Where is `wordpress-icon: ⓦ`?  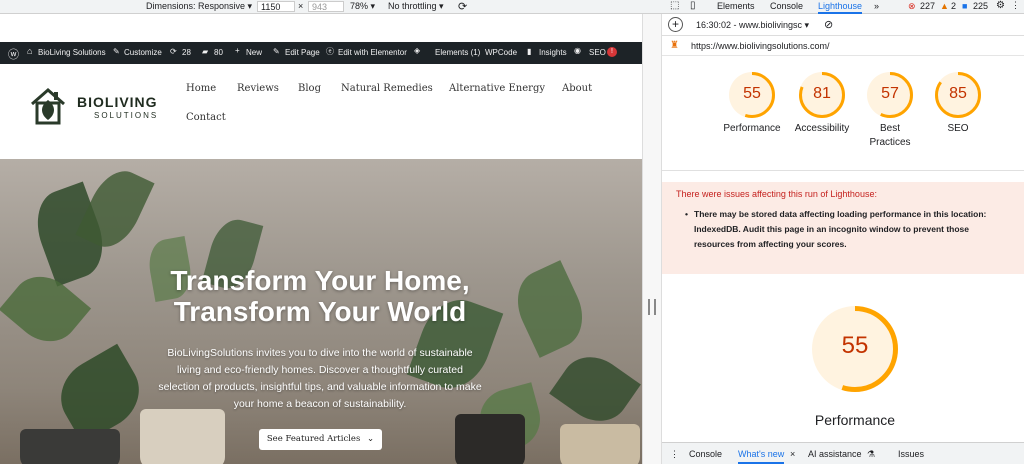 wordpress-icon: ⓦ is located at coordinates (13, 54).